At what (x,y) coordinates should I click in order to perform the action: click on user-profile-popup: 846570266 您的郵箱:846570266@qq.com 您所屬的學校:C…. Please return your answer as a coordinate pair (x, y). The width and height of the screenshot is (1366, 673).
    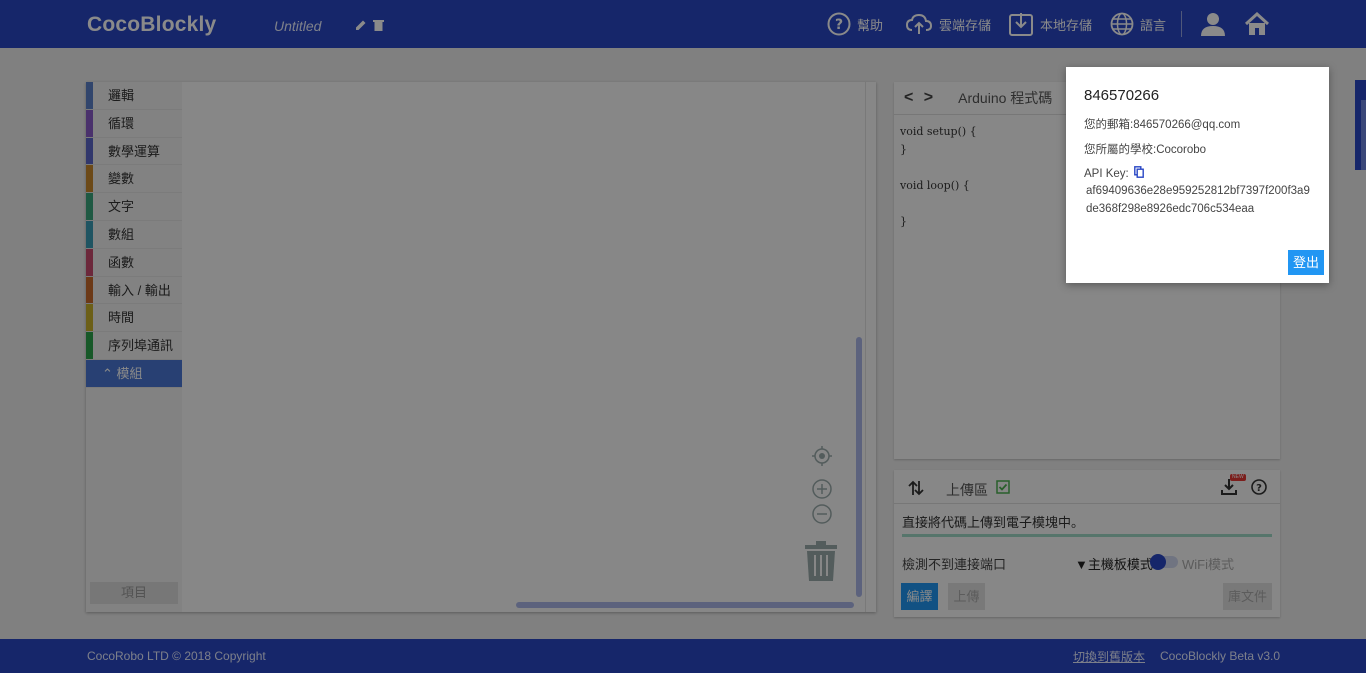
    Looking at the image, I should click on (1197, 175).